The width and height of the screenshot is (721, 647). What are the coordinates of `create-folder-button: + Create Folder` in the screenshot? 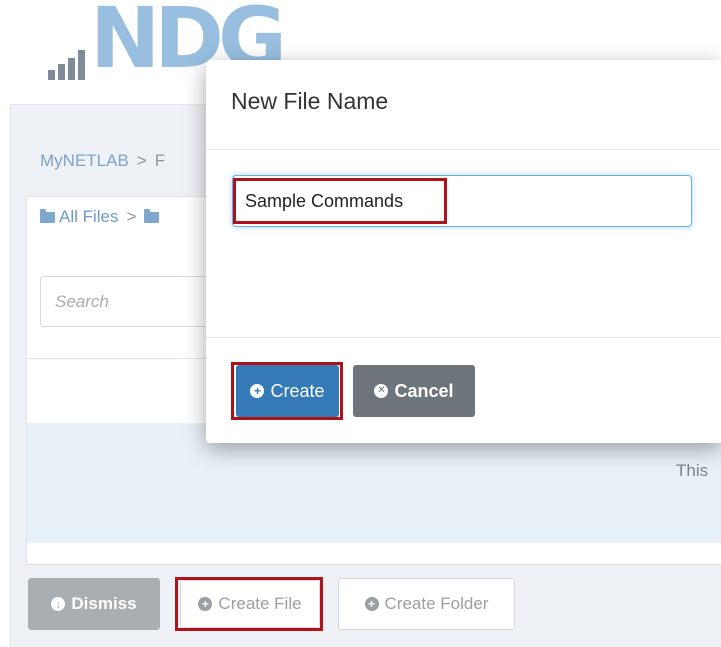 It's located at (426, 604).